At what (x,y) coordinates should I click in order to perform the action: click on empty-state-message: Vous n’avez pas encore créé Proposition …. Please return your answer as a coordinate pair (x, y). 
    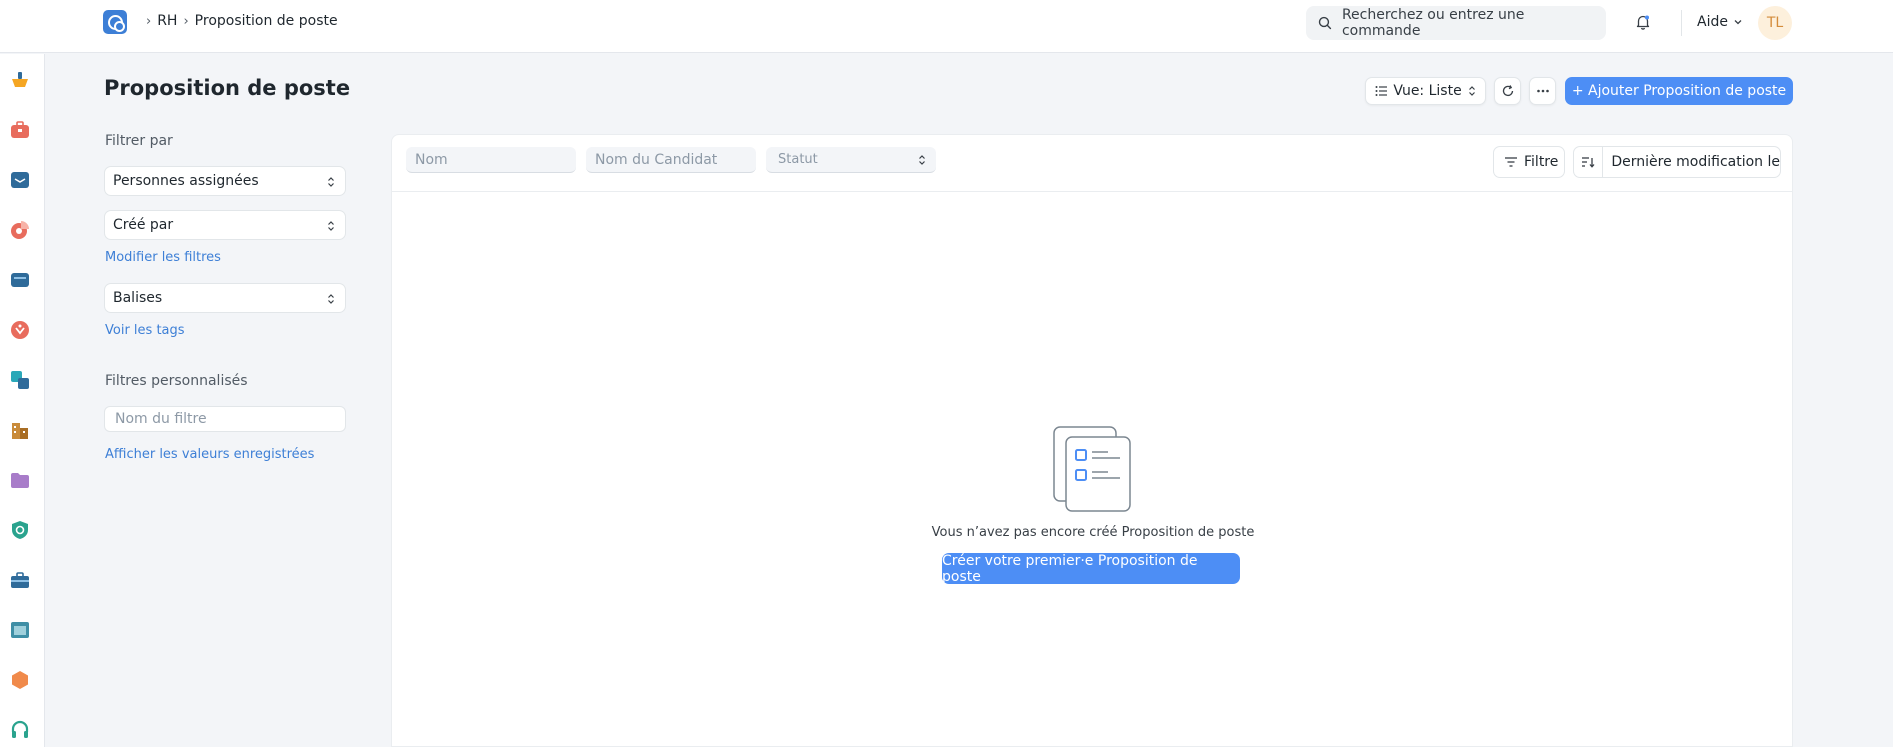
    Looking at the image, I should click on (1093, 532).